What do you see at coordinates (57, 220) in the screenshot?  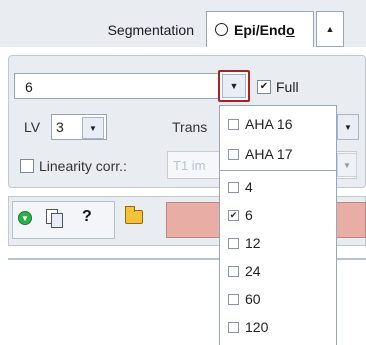 I see `copy-icon-front` at bounding box center [57, 220].